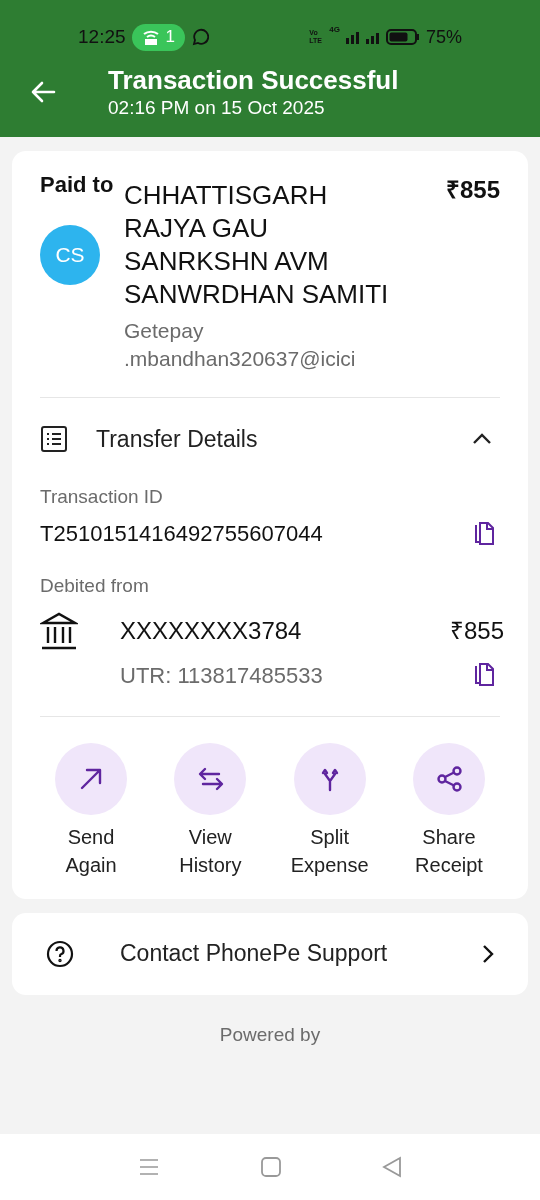 This screenshot has width=540, height=1200. What do you see at coordinates (77, 185) in the screenshot?
I see `paid-to-label: Paid to` at bounding box center [77, 185].